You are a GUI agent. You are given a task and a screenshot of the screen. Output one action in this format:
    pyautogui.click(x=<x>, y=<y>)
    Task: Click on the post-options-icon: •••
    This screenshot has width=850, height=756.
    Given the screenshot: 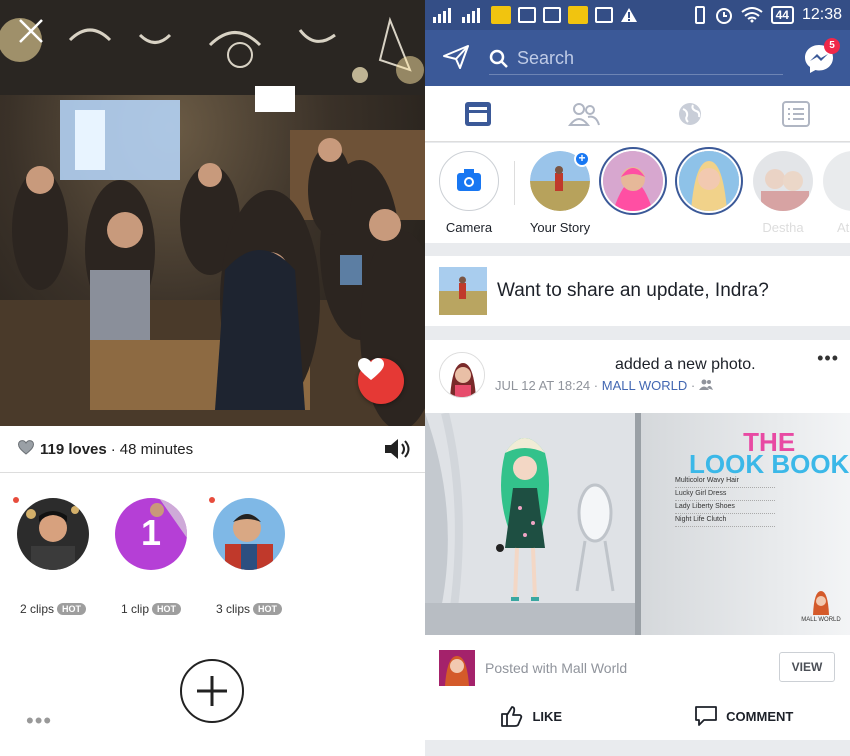 What is the action you would take?
    pyautogui.click(x=828, y=358)
    